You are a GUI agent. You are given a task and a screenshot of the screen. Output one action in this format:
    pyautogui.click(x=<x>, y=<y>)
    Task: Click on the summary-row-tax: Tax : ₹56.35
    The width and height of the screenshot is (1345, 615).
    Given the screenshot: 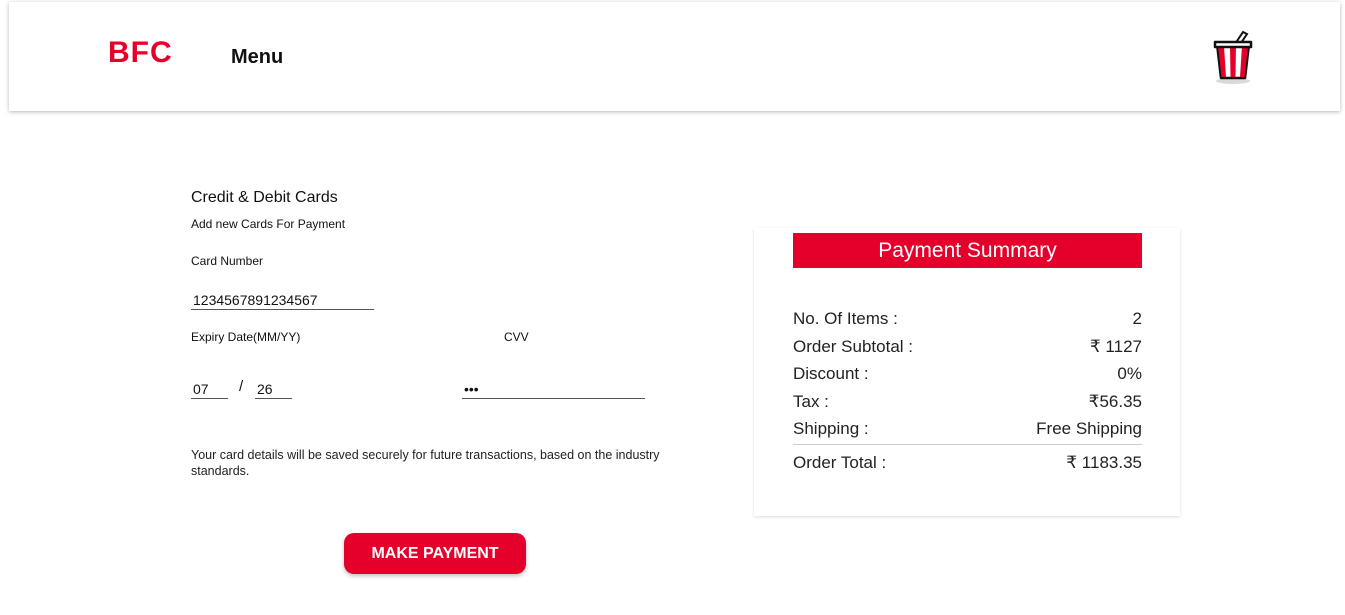 What is the action you would take?
    pyautogui.click(x=967, y=403)
    